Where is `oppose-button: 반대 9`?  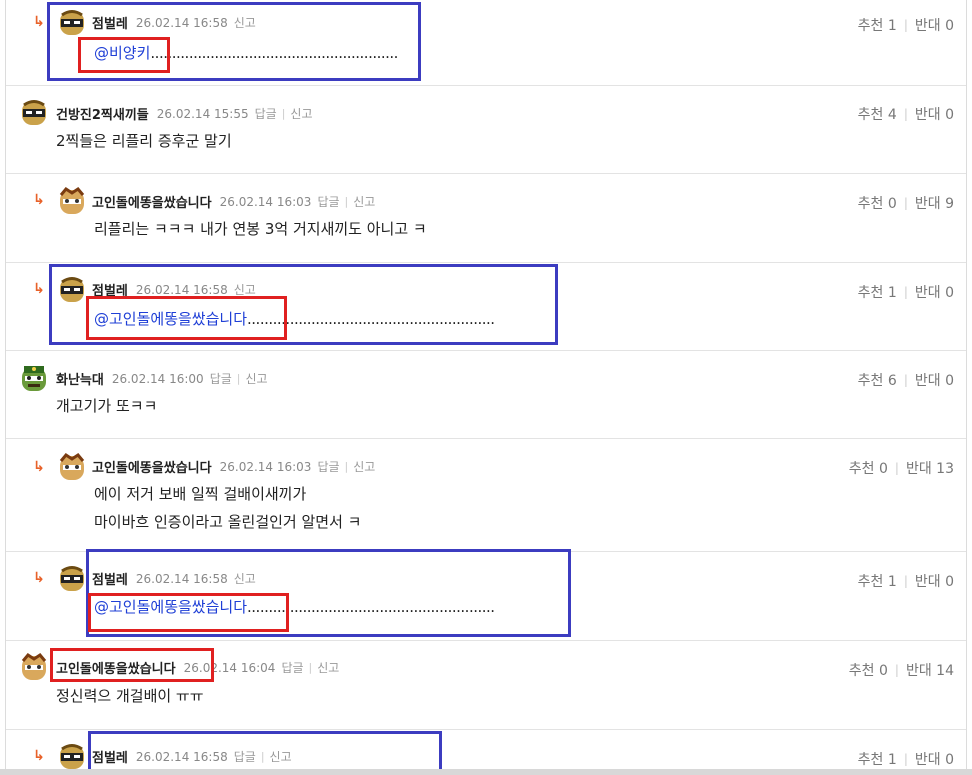
oppose-button: 반대 9 is located at coordinates (934, 203).